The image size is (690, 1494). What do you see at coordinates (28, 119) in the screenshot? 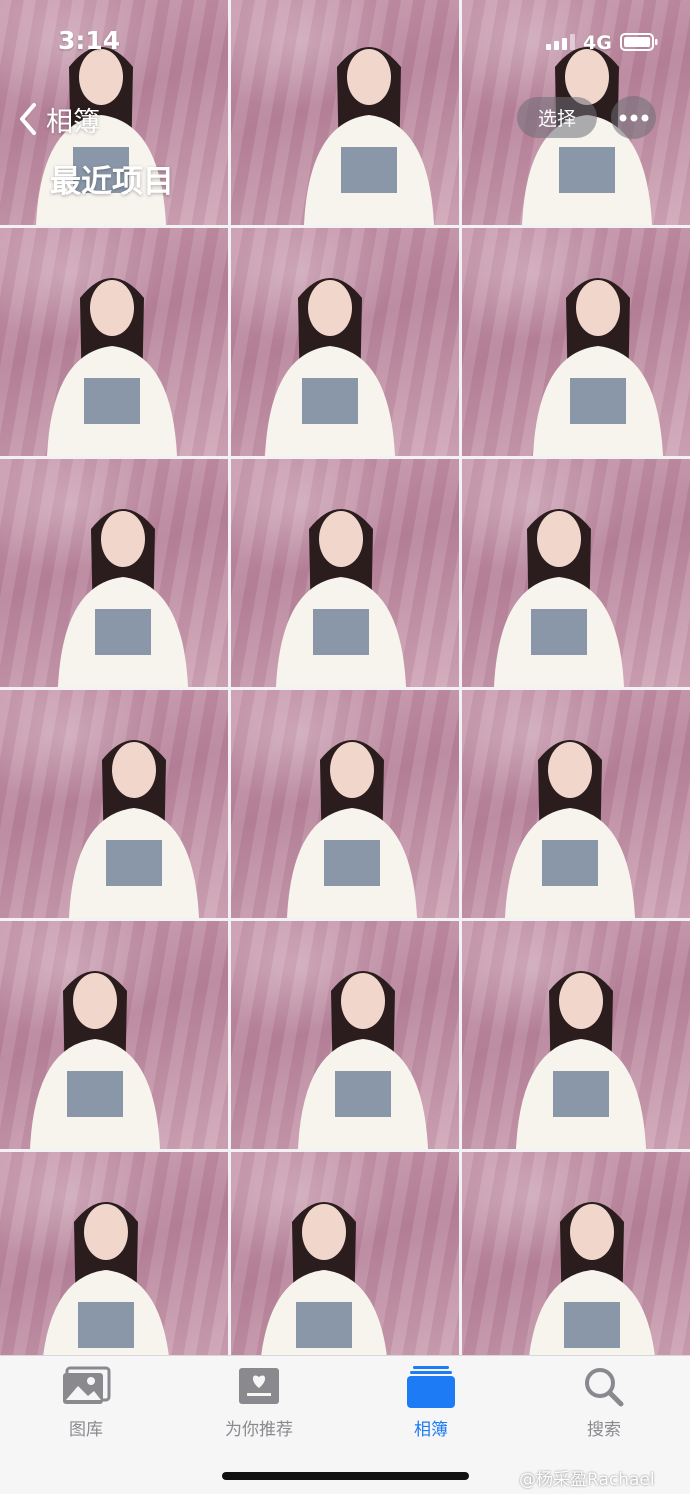
I see `chevron-left-icon` at bounding box center [28, 119].